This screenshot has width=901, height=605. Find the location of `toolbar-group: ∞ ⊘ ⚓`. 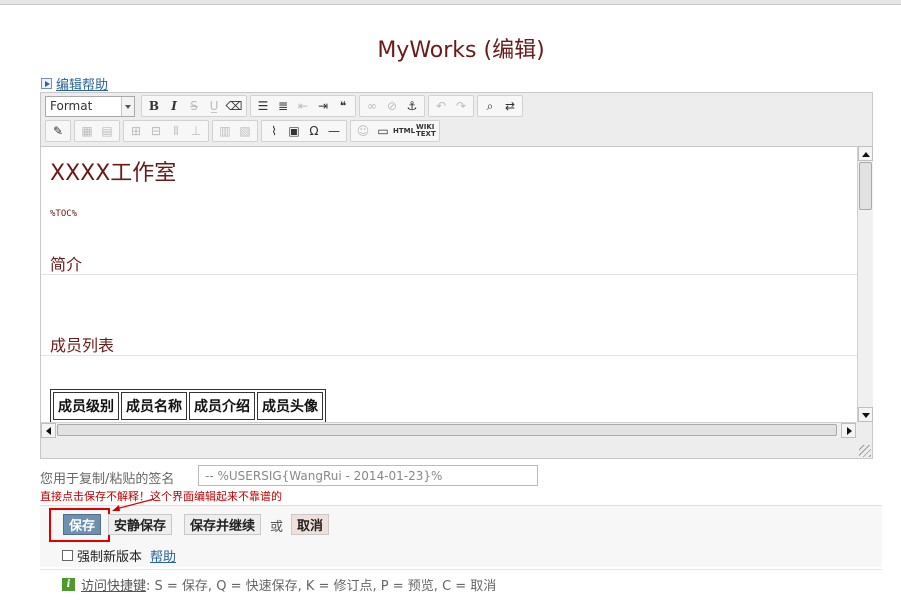

toolbar-group: ∞ ⊘ ⚓ is located at coordinates (392, 106).